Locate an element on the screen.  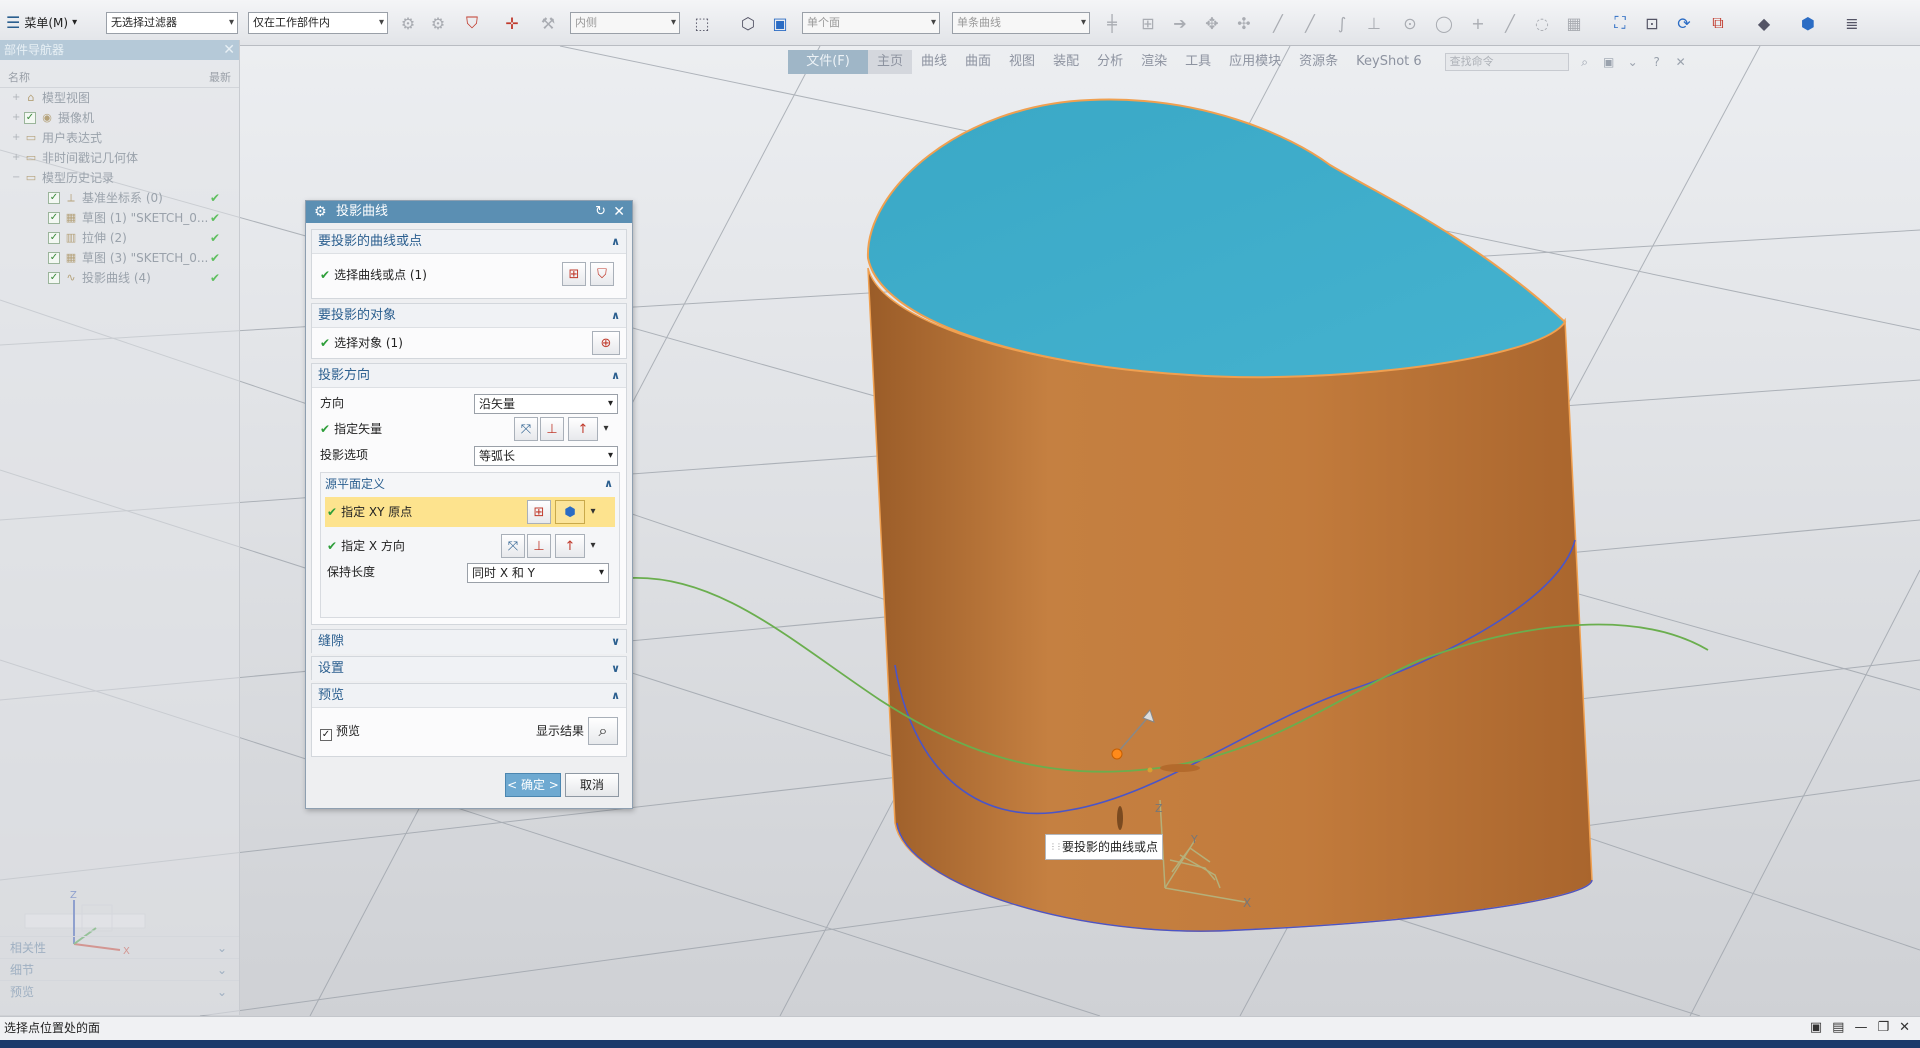
section-preview-header: 预览 ∧ is located at coordinates (469, 696).